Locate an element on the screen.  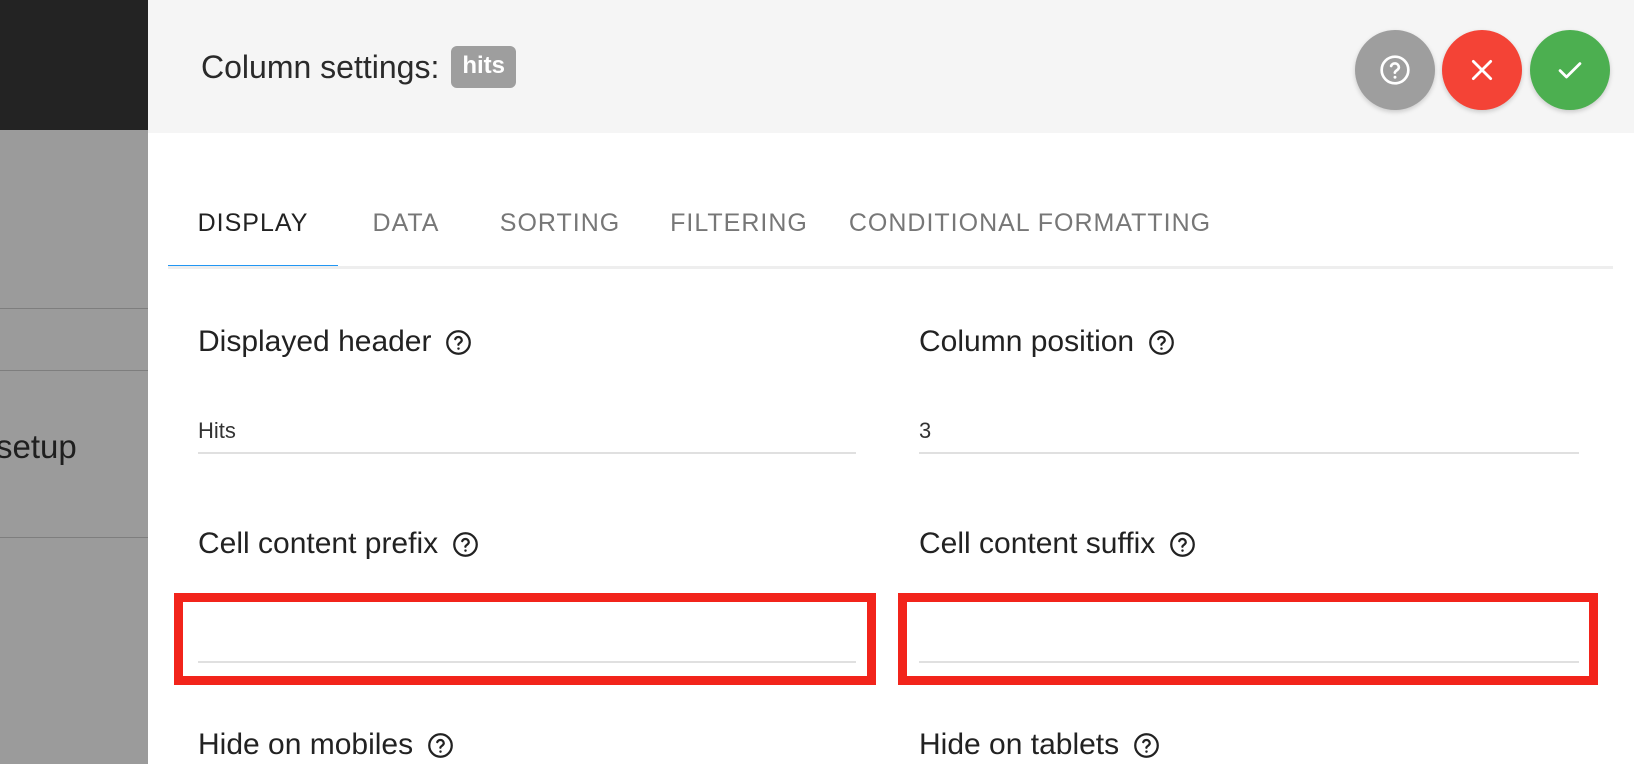
tab-data: DATA is located at coordinates (406, 223).